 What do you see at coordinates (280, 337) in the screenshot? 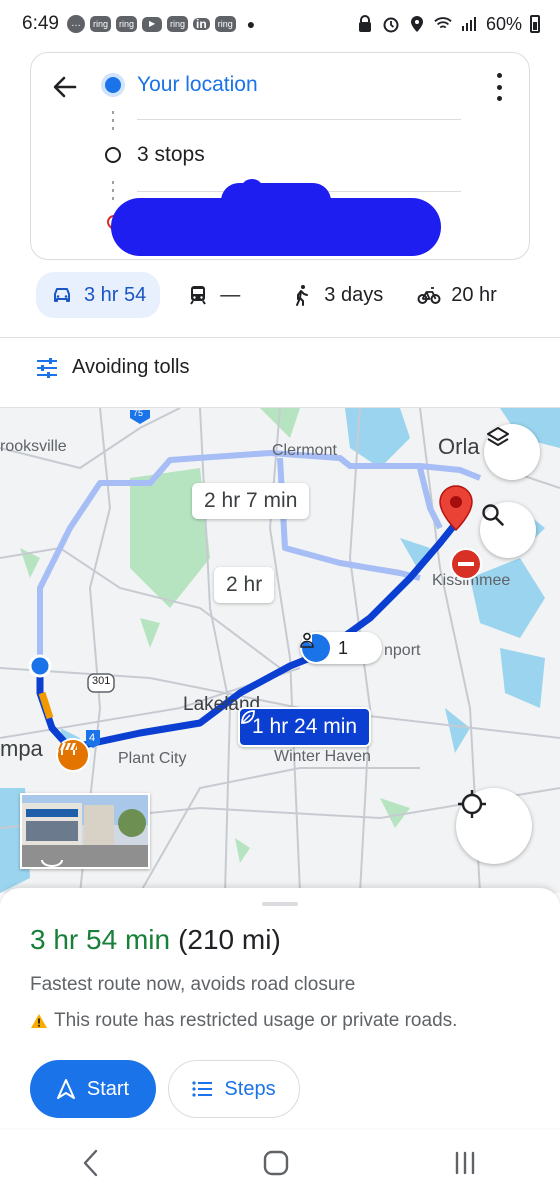
I see `section-divider` at bounding box center [280, 337].